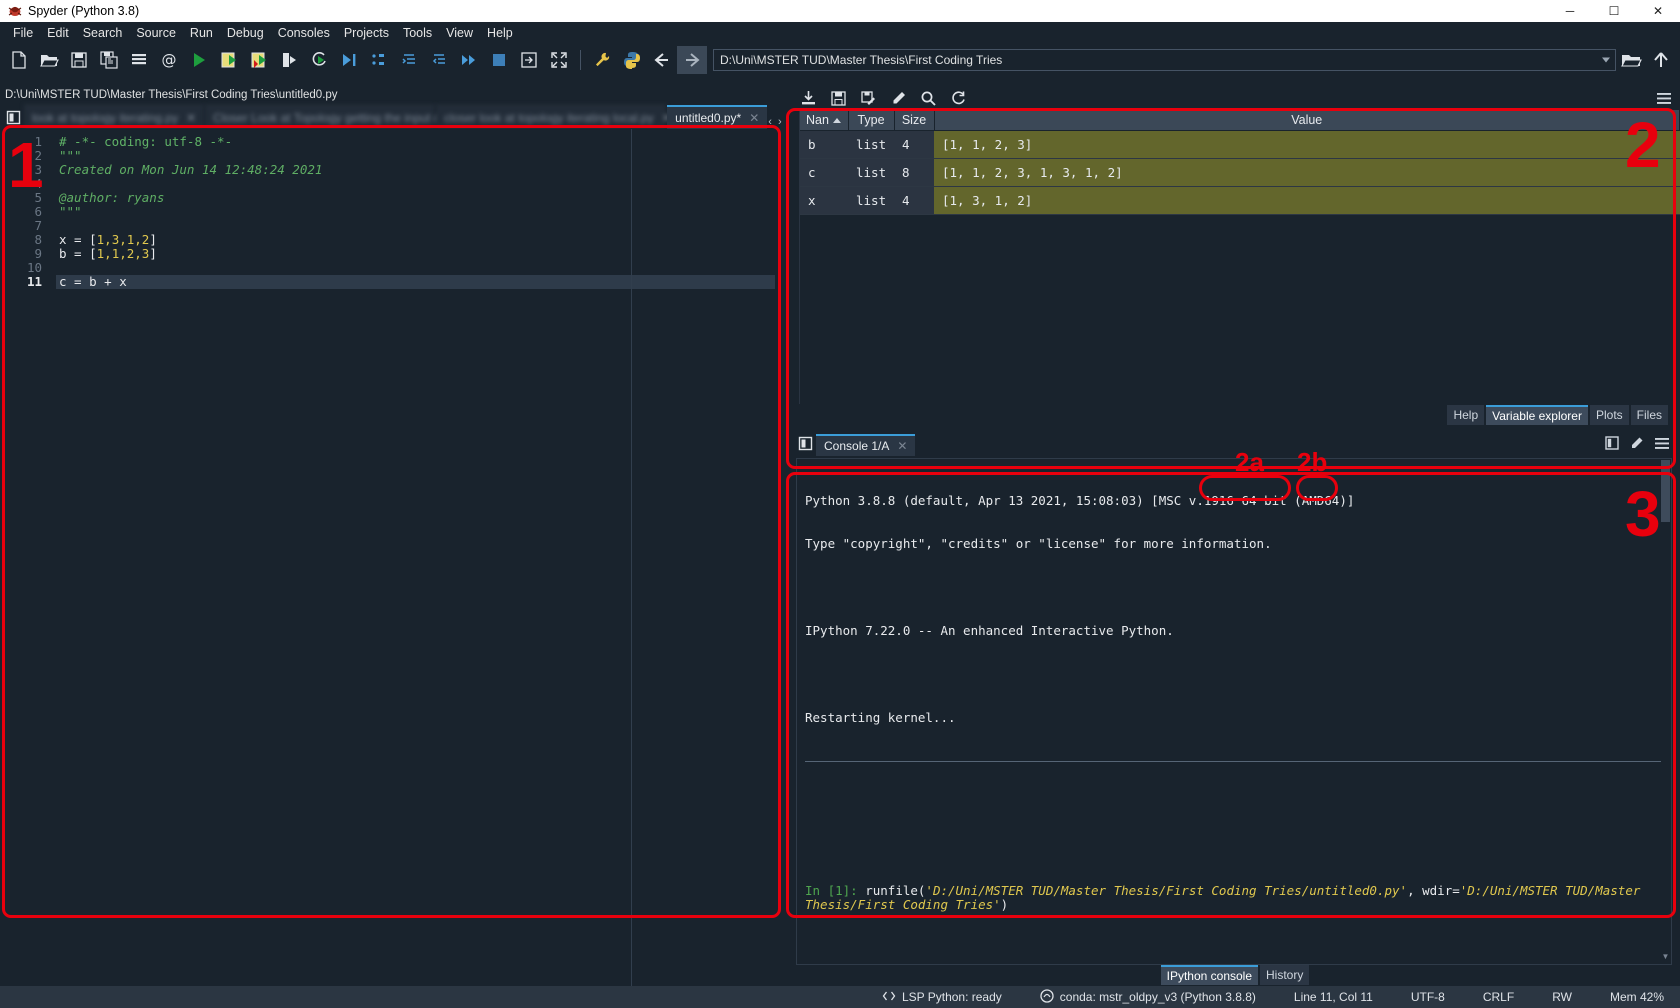  Describe the element at coordinates (409, 60) in the screenshot. I see `step-into-icon` at that location.